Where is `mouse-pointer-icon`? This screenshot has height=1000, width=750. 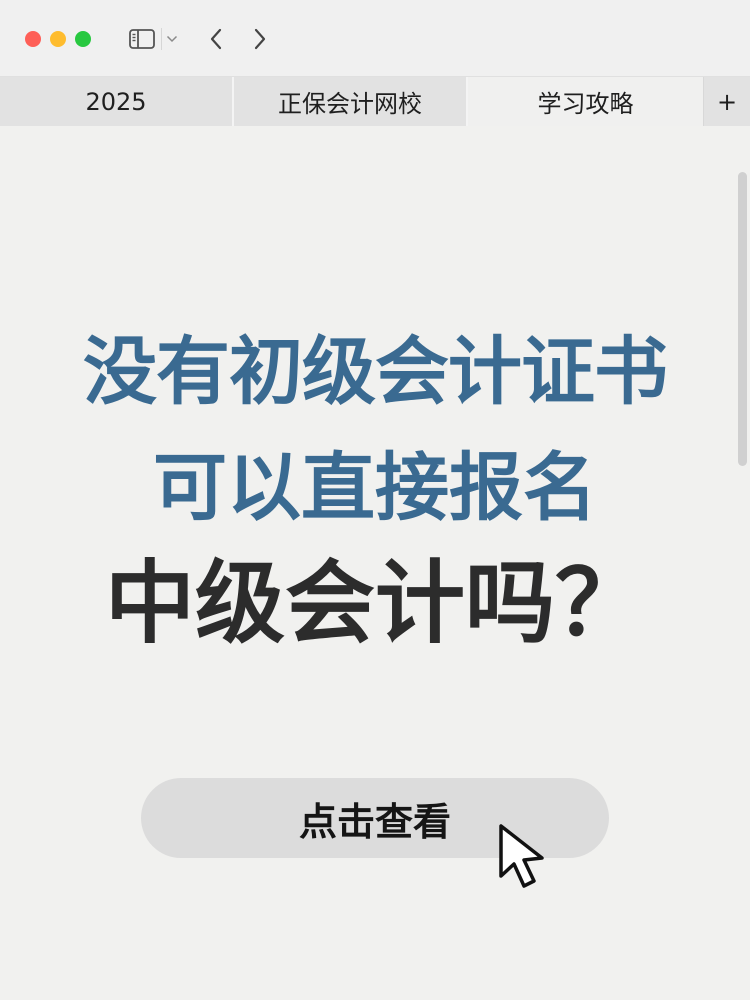 mouse-pointer-icon is located at coordinates (528, 858).